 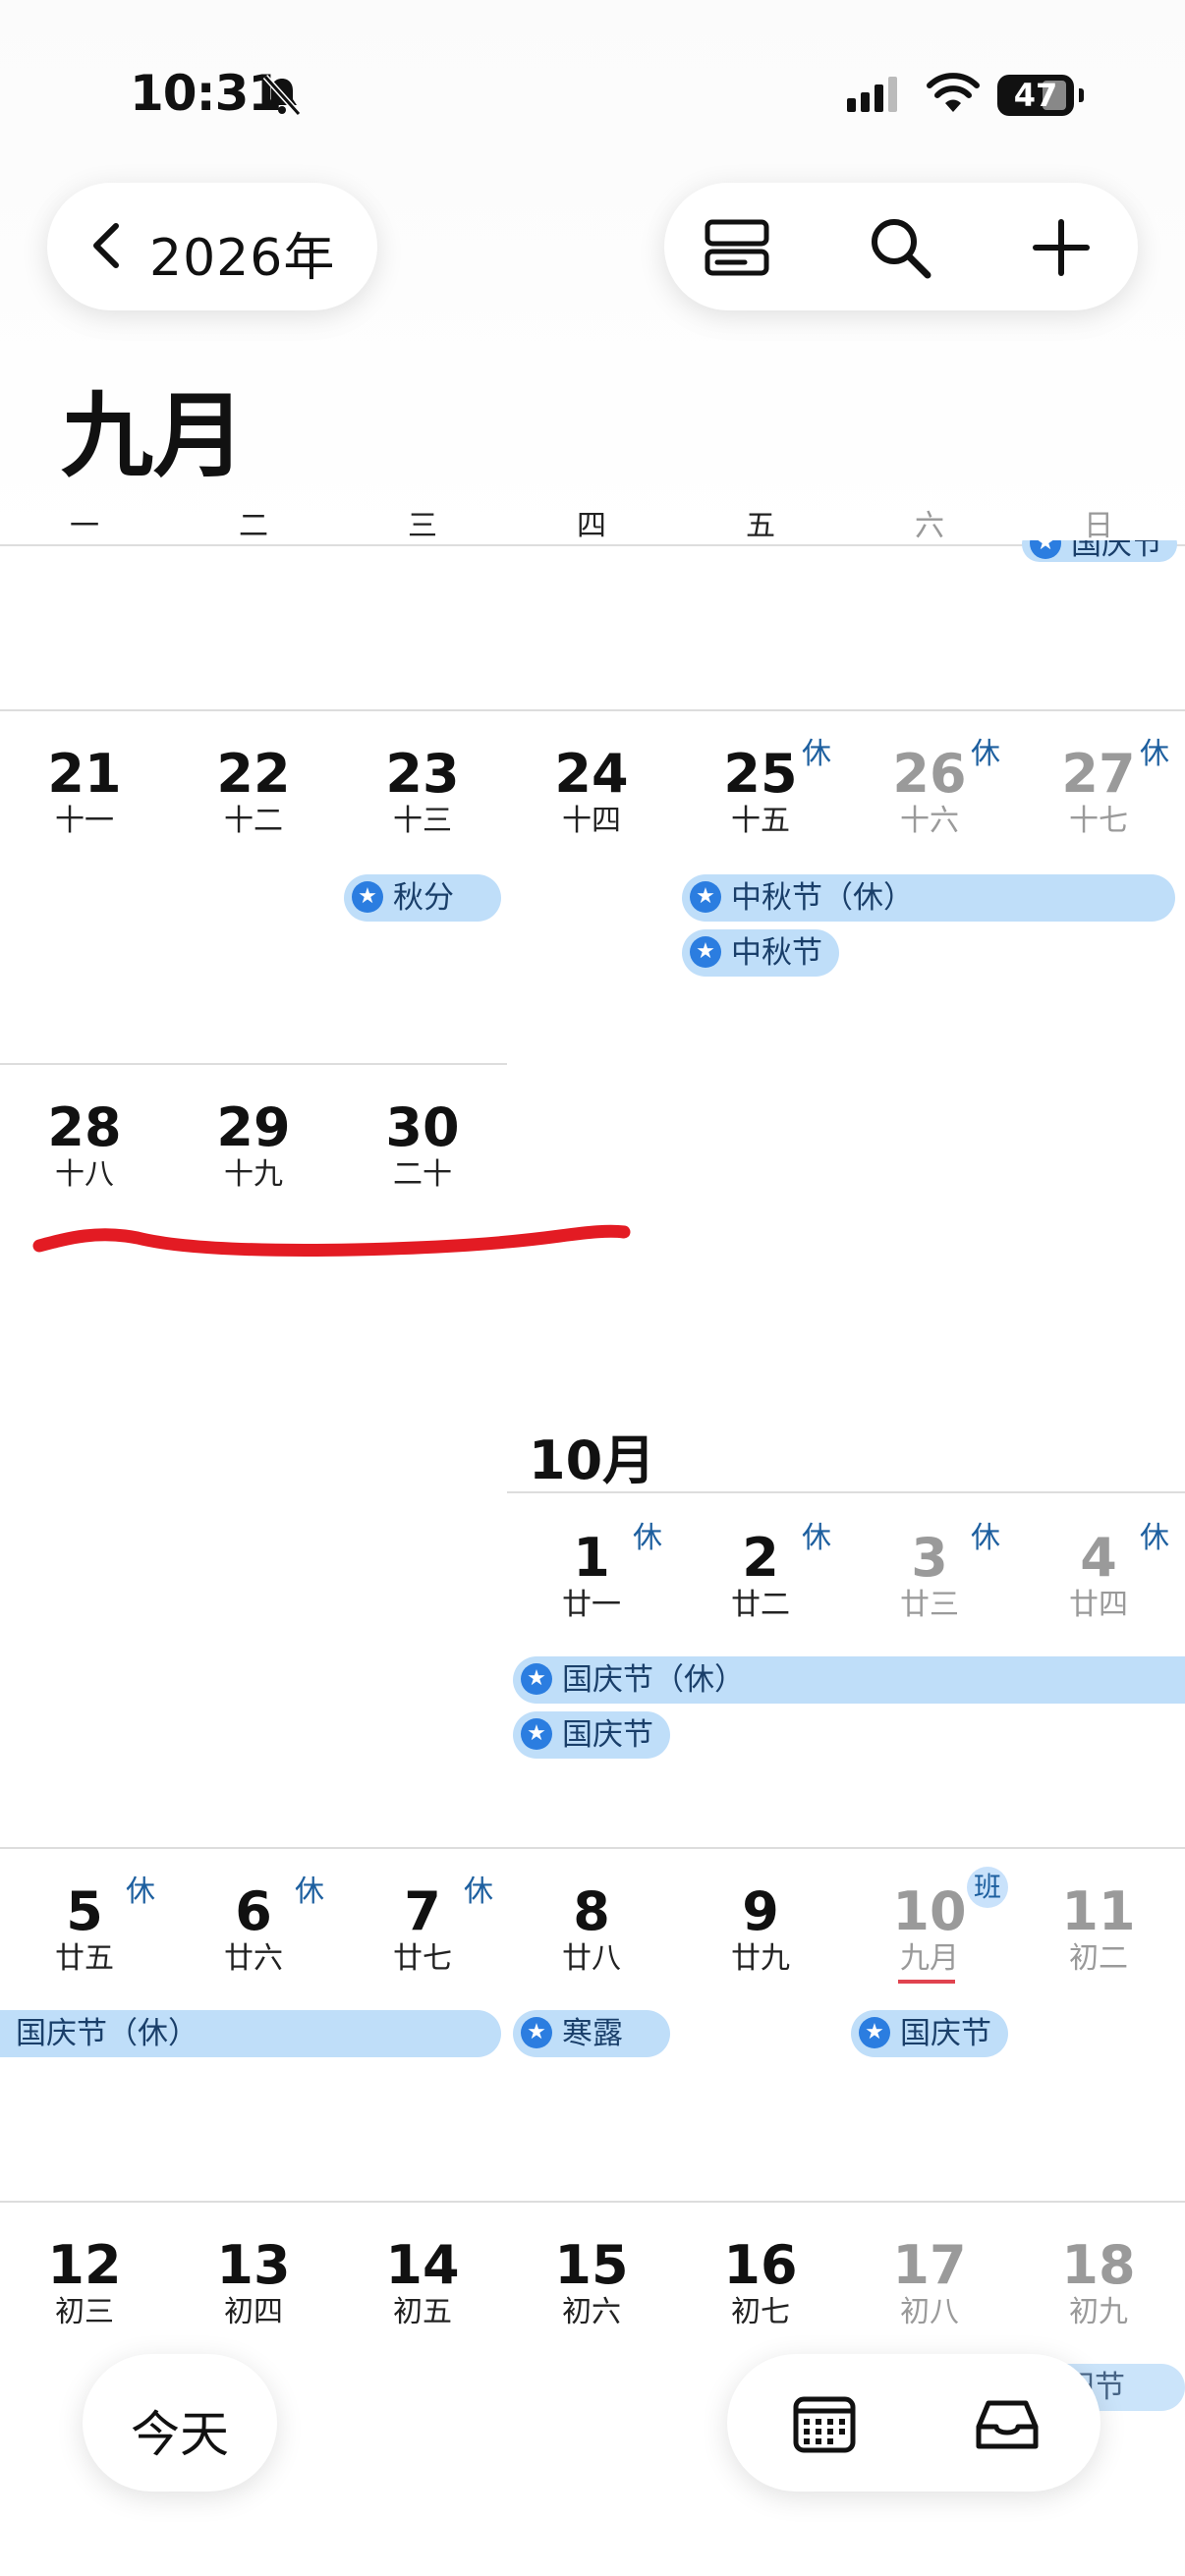 I want to click on day-cell: 12 初三, so click(x=84, y=2283).